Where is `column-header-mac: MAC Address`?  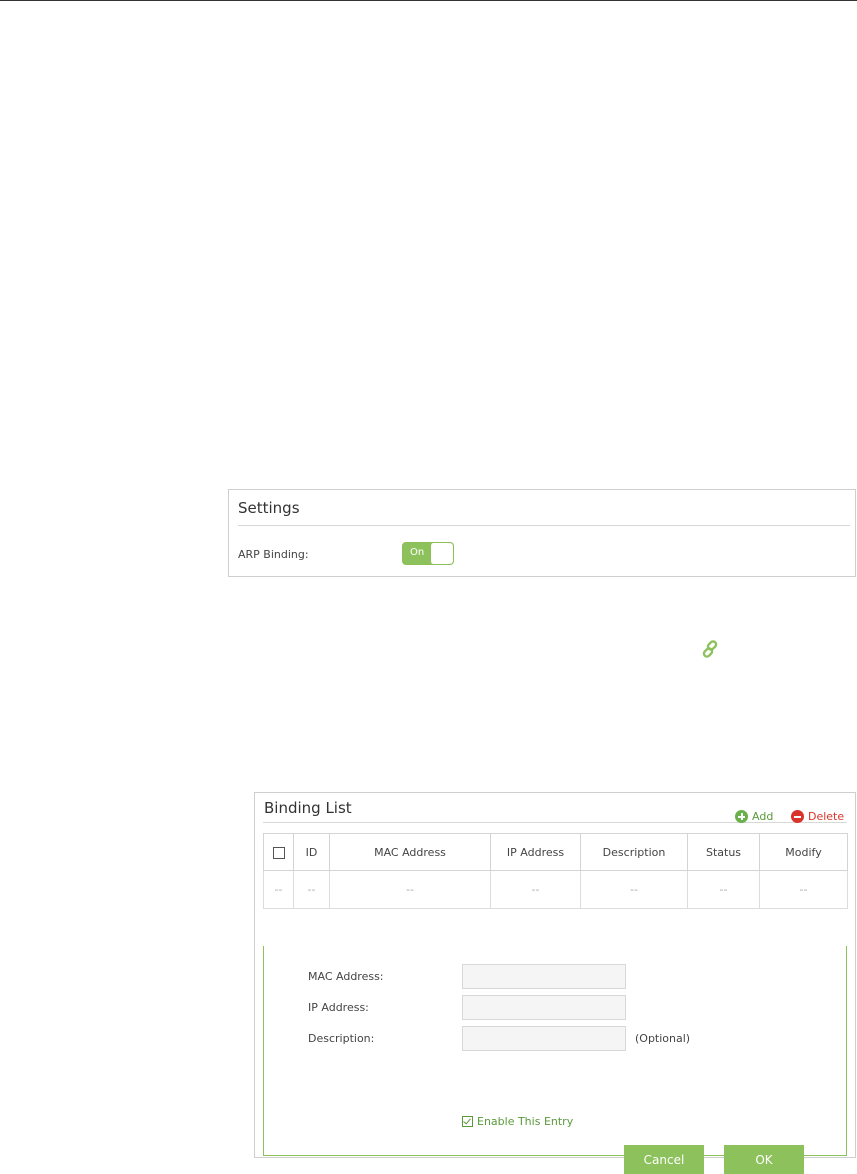 column-header-mac: MAC Address is located at coordinates (410, 852).